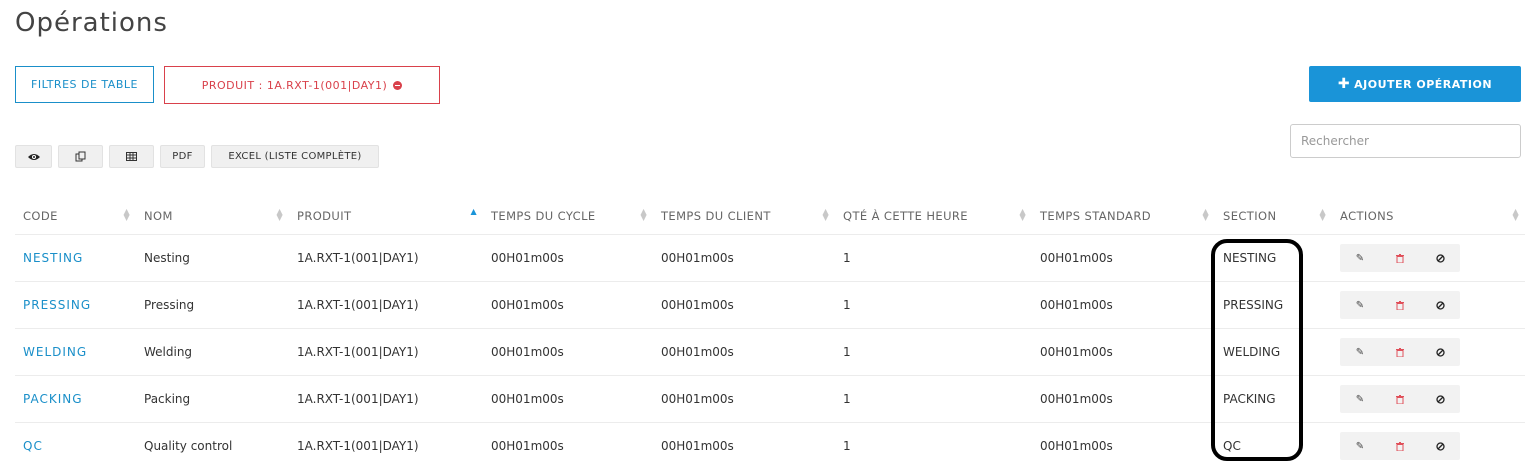 This screenshot has width=1534, height=473. What do you see at coordinates (1273, 216) in the screenshot?
I see `col-header-section: SECTION ▲ ▼` at bounding box center [1273, 216].